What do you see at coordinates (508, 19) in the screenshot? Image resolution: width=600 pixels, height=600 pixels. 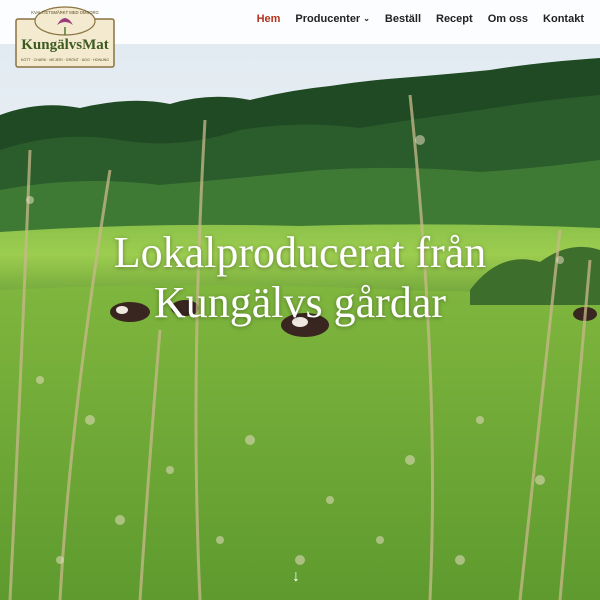 I see `nav-item-om-oss: Om oss` at bounding box center [508, 19].